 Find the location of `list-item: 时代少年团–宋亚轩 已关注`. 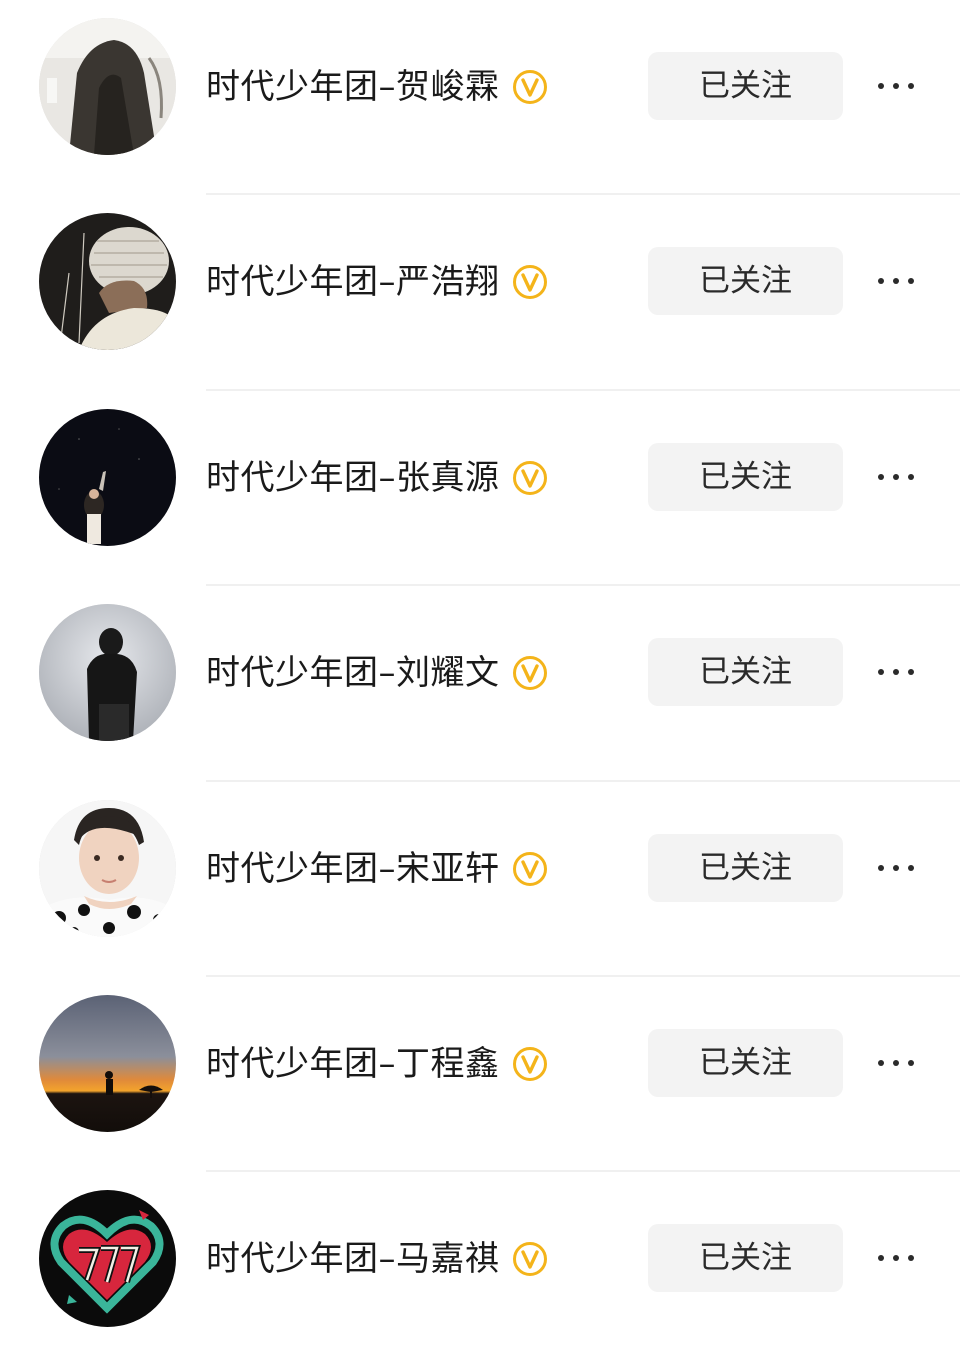

list-item: 时代少年团–宋亚轩 已关注 is located at coordinates (480, 879).